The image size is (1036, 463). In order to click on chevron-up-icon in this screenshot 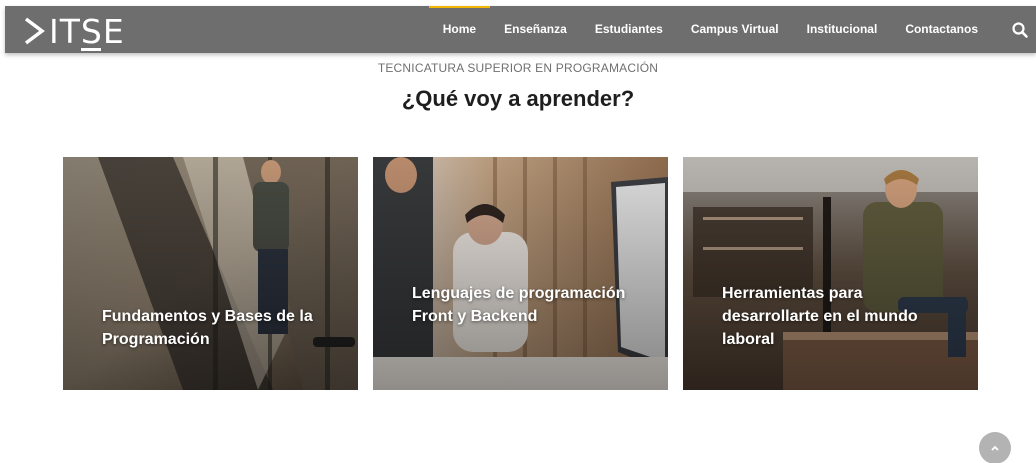, I will do `click(995, 448)`.